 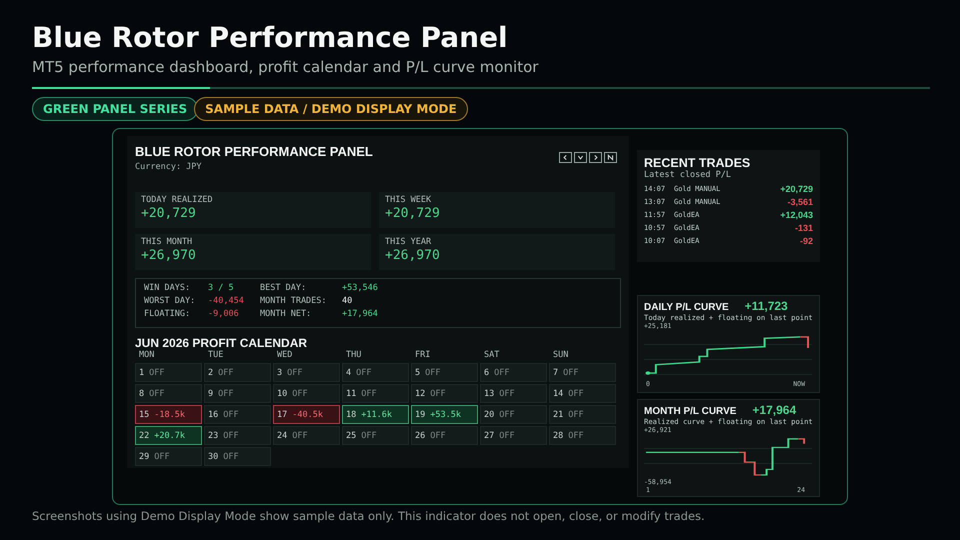 I want to click on day-number: 26, so click(x=420, y=435).